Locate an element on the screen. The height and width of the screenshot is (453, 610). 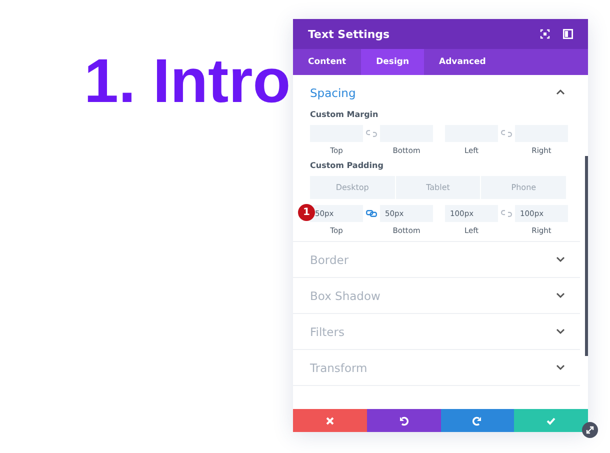
resize-handle is located at coordinates (590, 430).